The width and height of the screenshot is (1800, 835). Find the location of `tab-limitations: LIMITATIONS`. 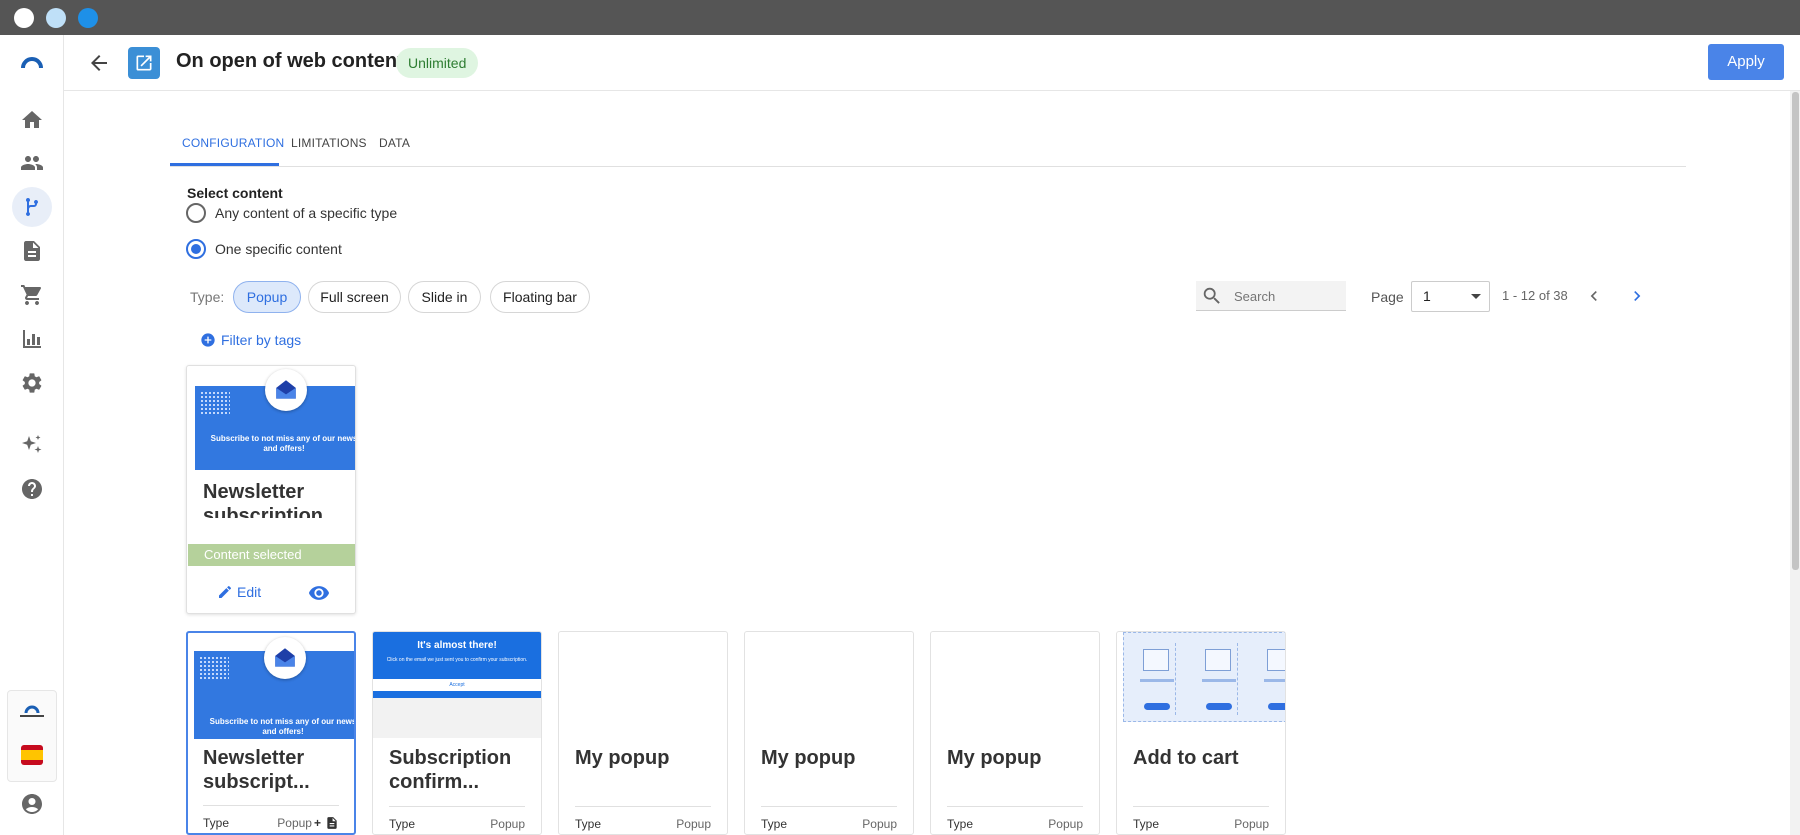

tab-limitations: LIMITATIONS is located at coordinates (329, 143).